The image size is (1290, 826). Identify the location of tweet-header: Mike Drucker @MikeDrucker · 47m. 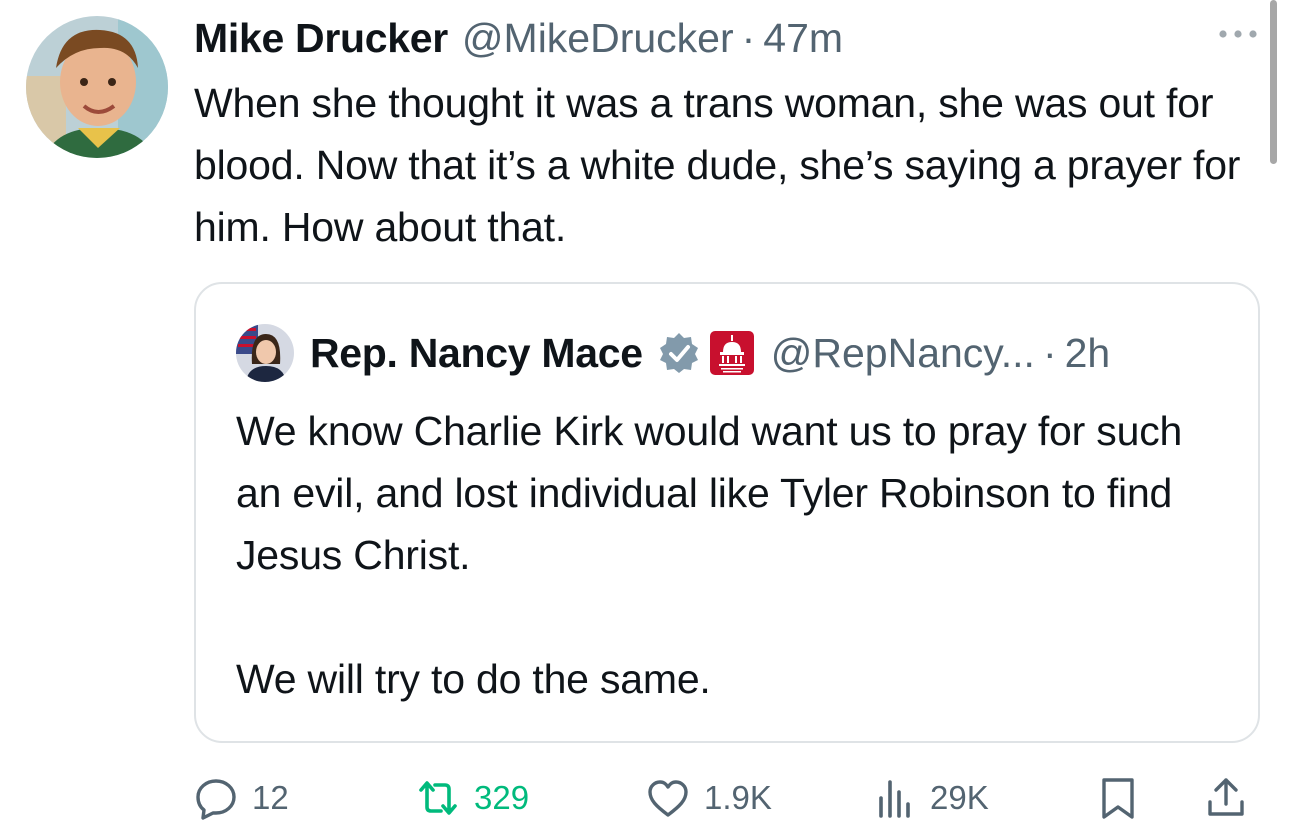
(518, 38).